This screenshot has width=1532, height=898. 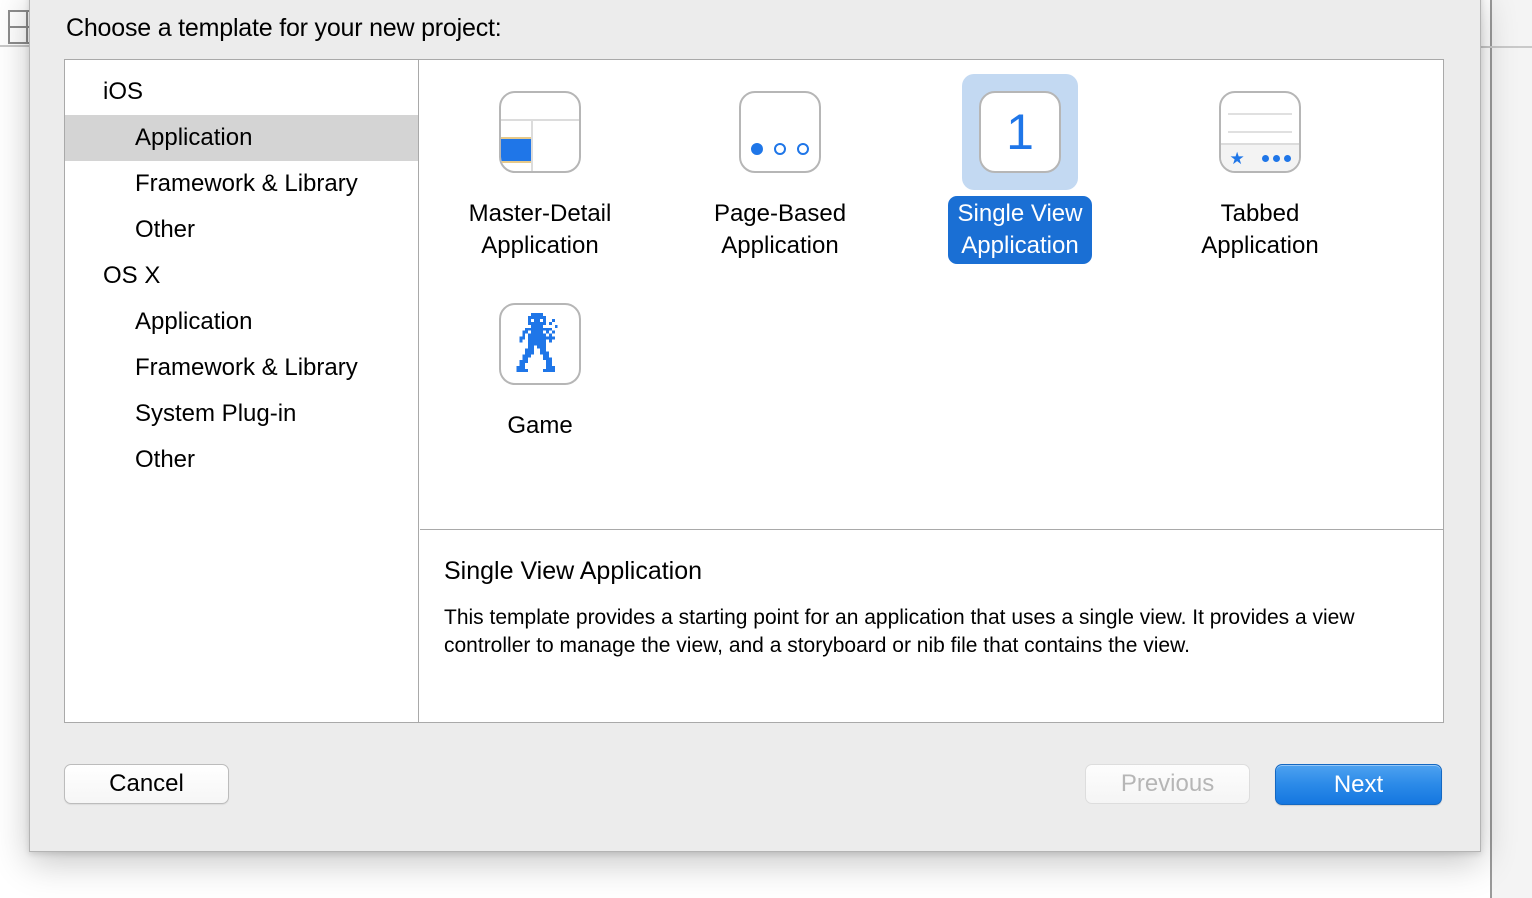 I want to click on template-label: Page-Based Application, so click(x=780, y=229).